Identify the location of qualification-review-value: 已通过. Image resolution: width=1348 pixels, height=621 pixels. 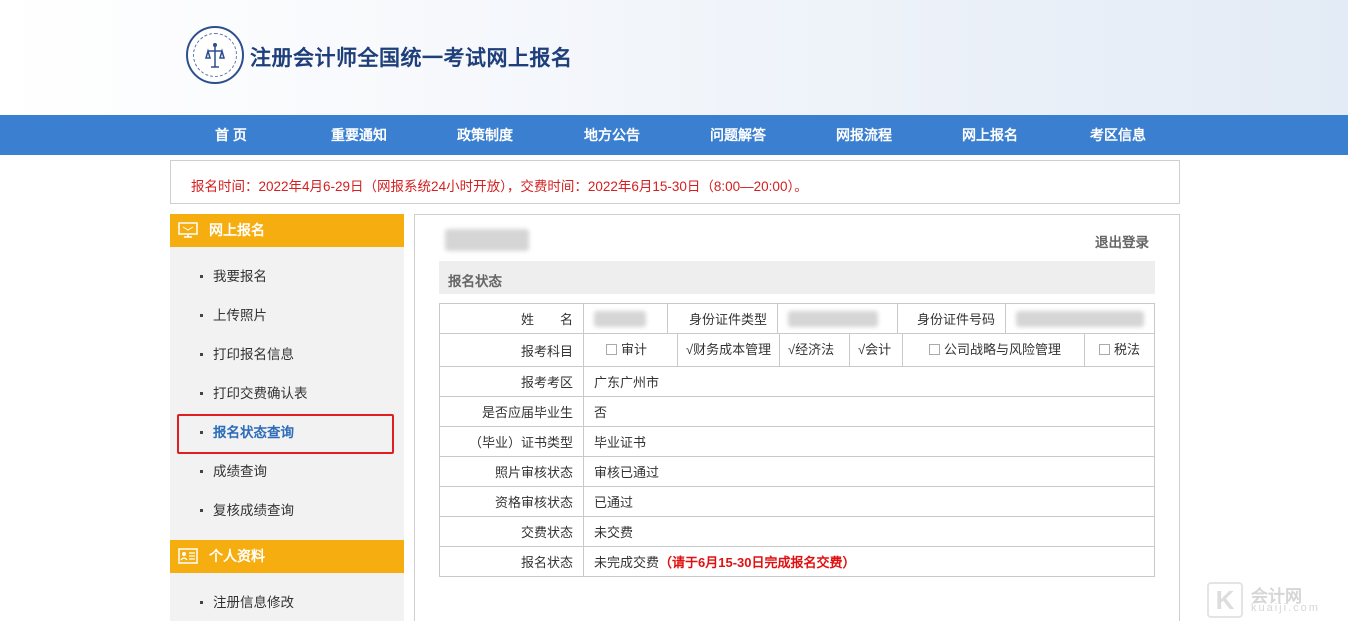
(869, 501).